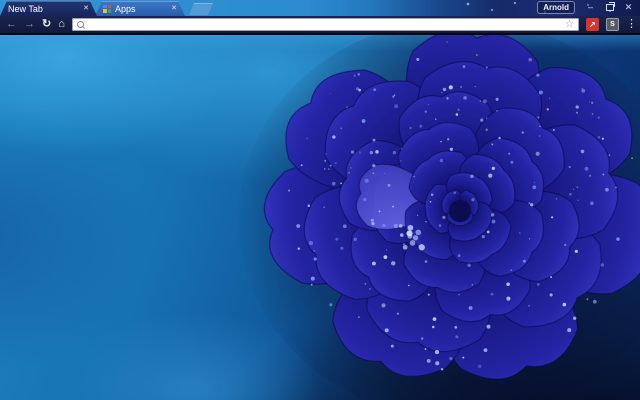  I want to click on home-button: ⌂, so click(61, 24).